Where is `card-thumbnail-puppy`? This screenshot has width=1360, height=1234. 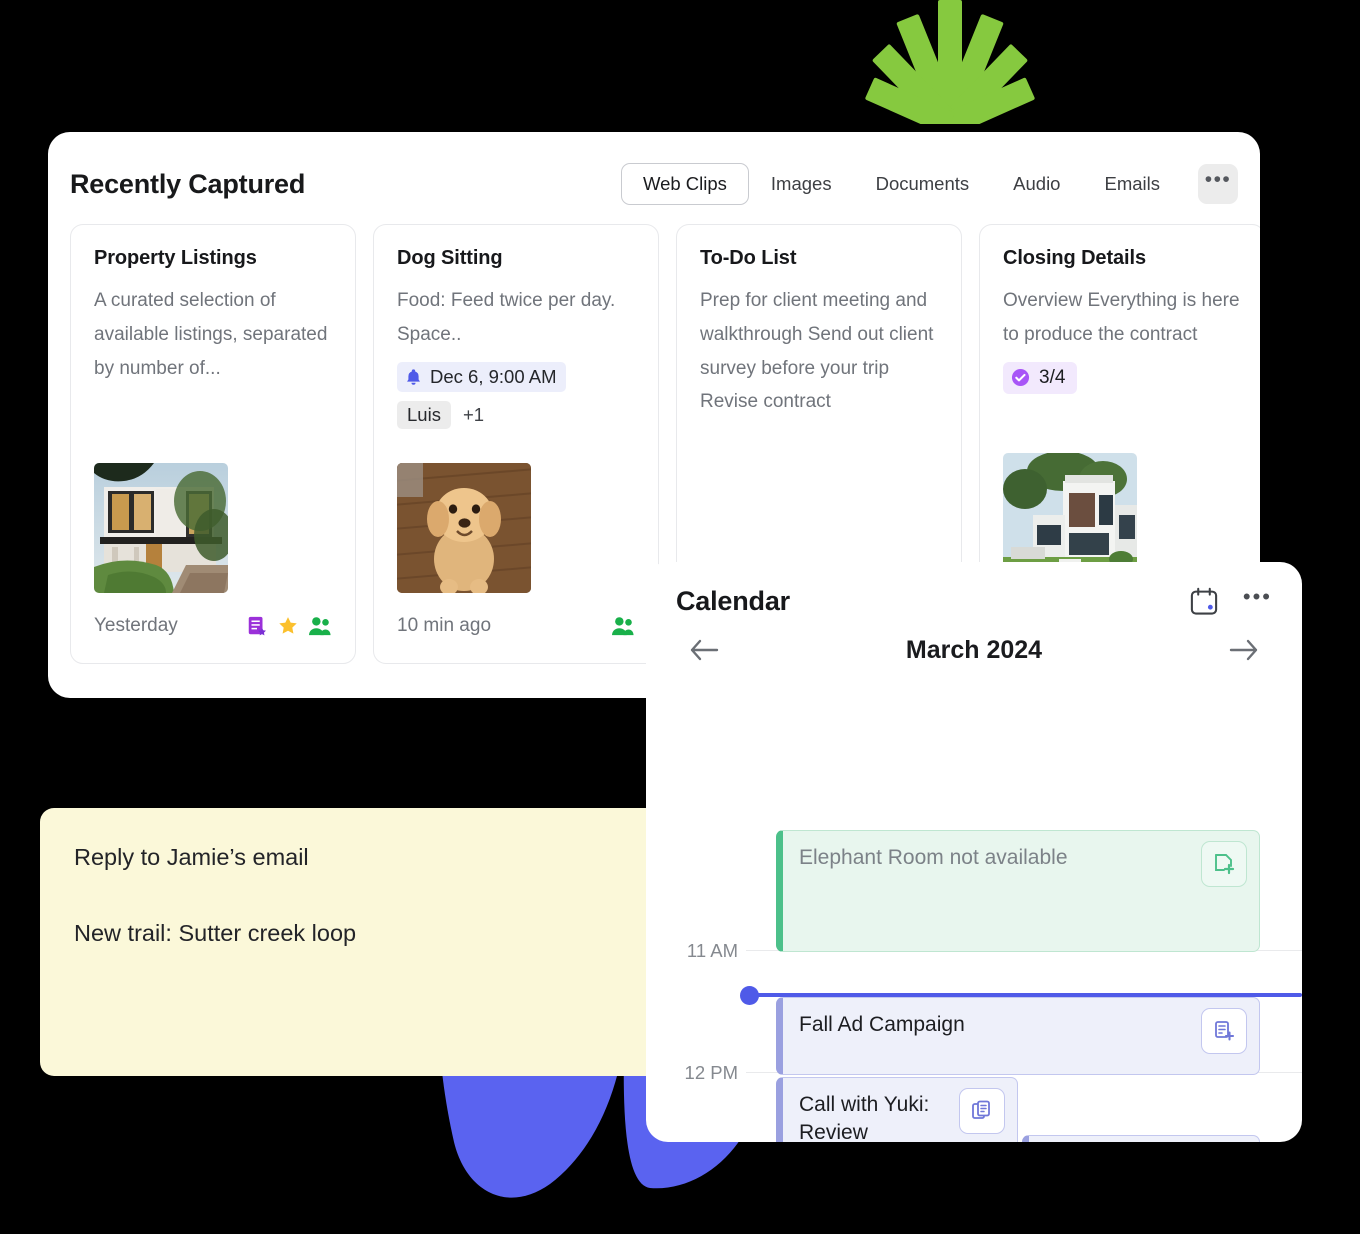 card-thumbnail-puppy is located at coordinates (464, 528).